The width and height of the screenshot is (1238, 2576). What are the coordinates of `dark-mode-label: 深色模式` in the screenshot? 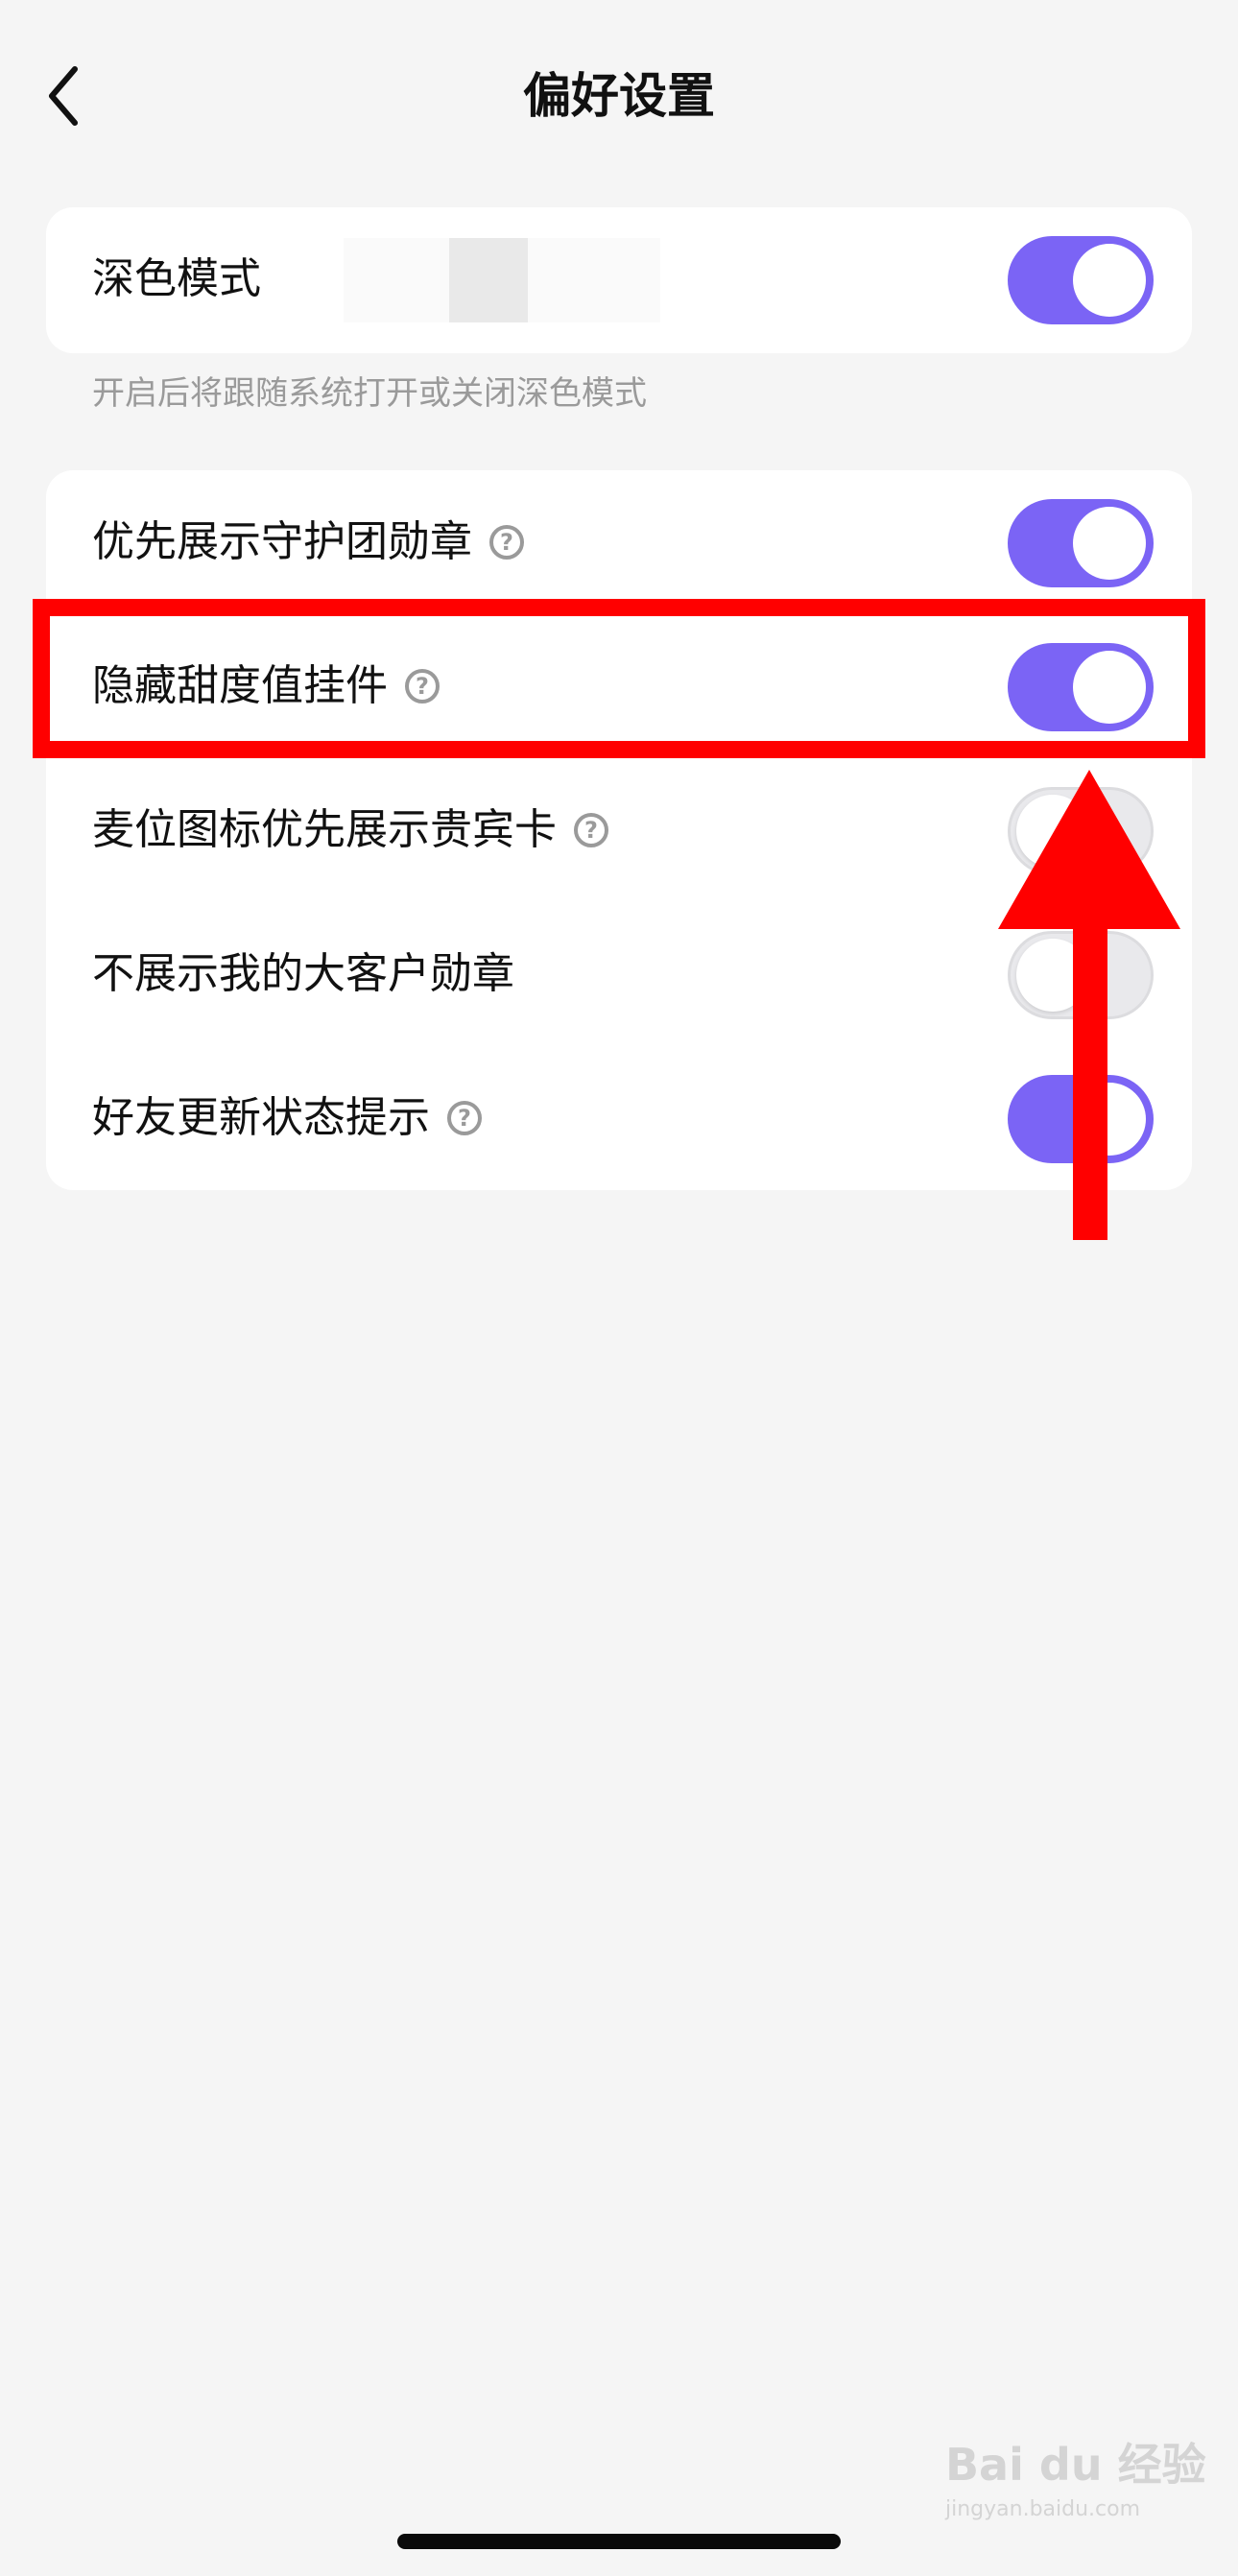 It's located at (176, 279).